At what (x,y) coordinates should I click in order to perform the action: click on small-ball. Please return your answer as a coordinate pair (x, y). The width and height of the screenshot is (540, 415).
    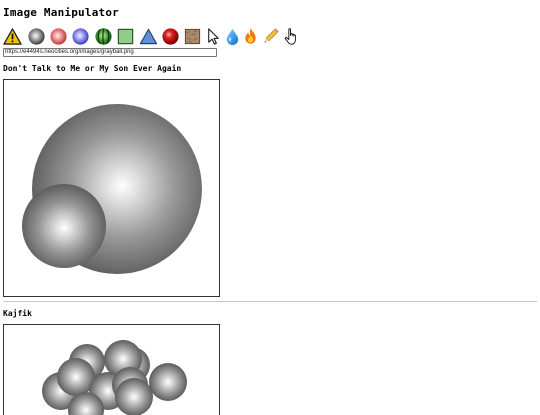
    Looking at the image, I should click on (64, 226).